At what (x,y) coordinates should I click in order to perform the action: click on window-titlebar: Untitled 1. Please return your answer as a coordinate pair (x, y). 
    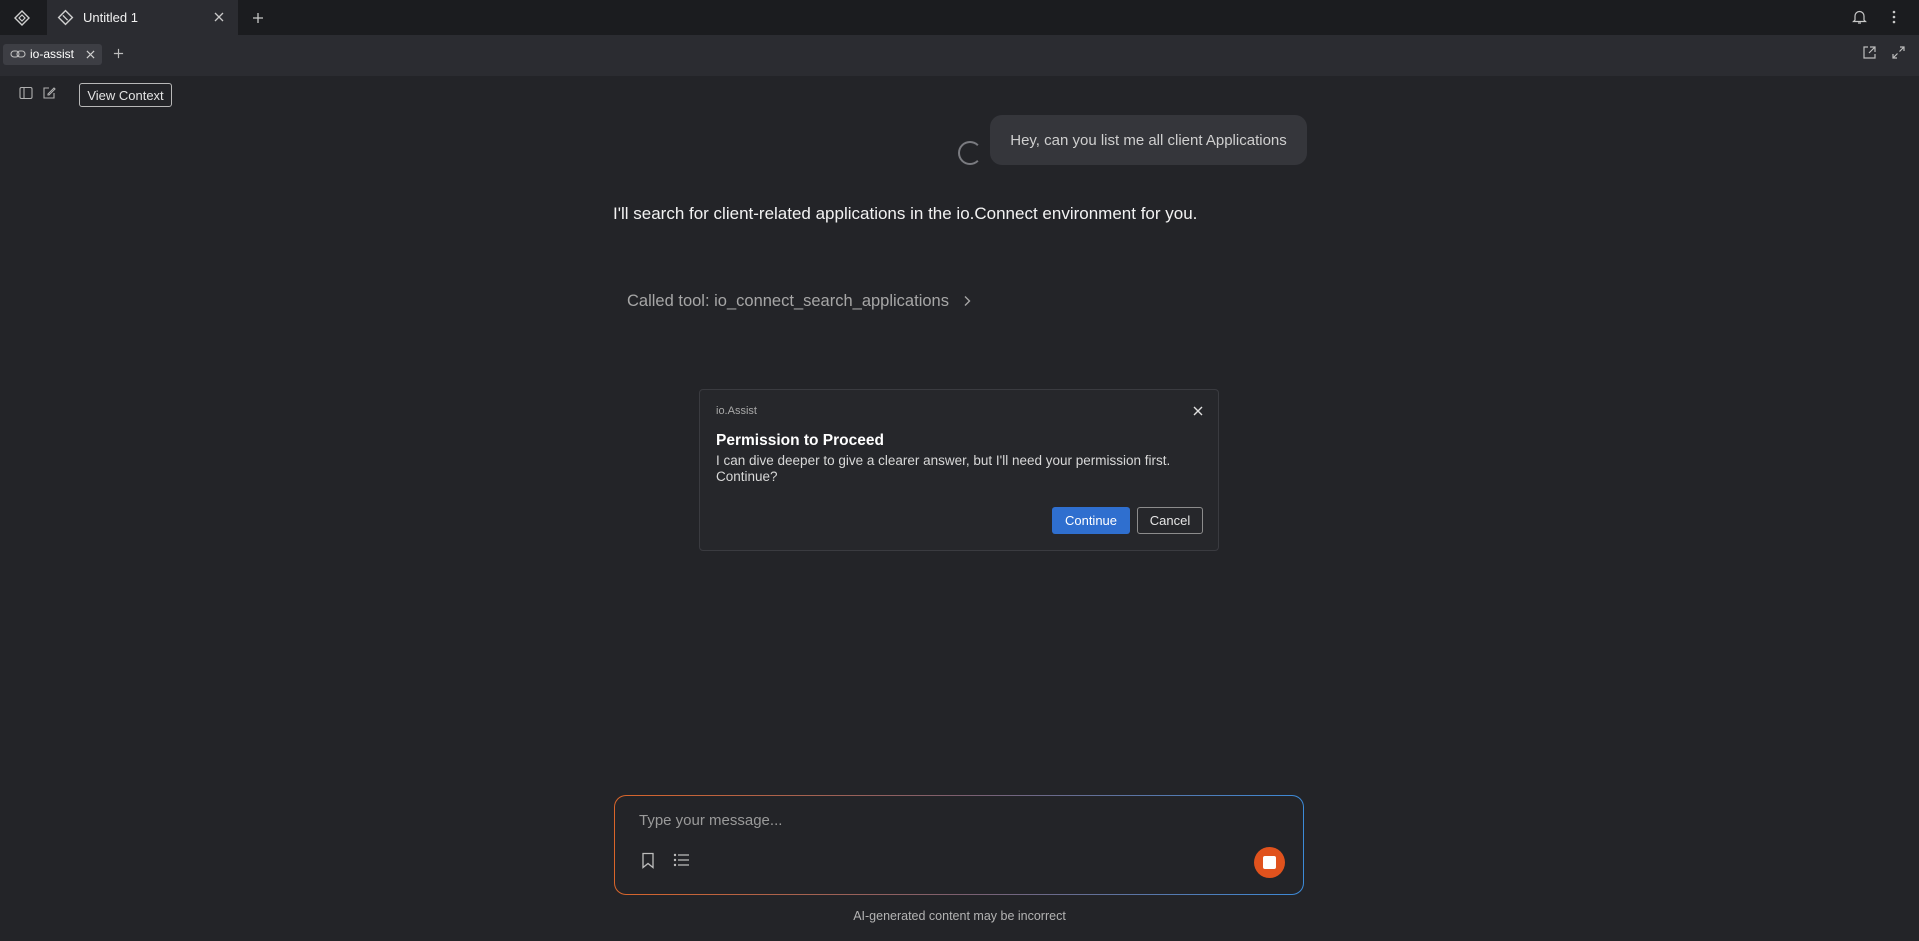
    Looking at the image, I should click on (959, 17).